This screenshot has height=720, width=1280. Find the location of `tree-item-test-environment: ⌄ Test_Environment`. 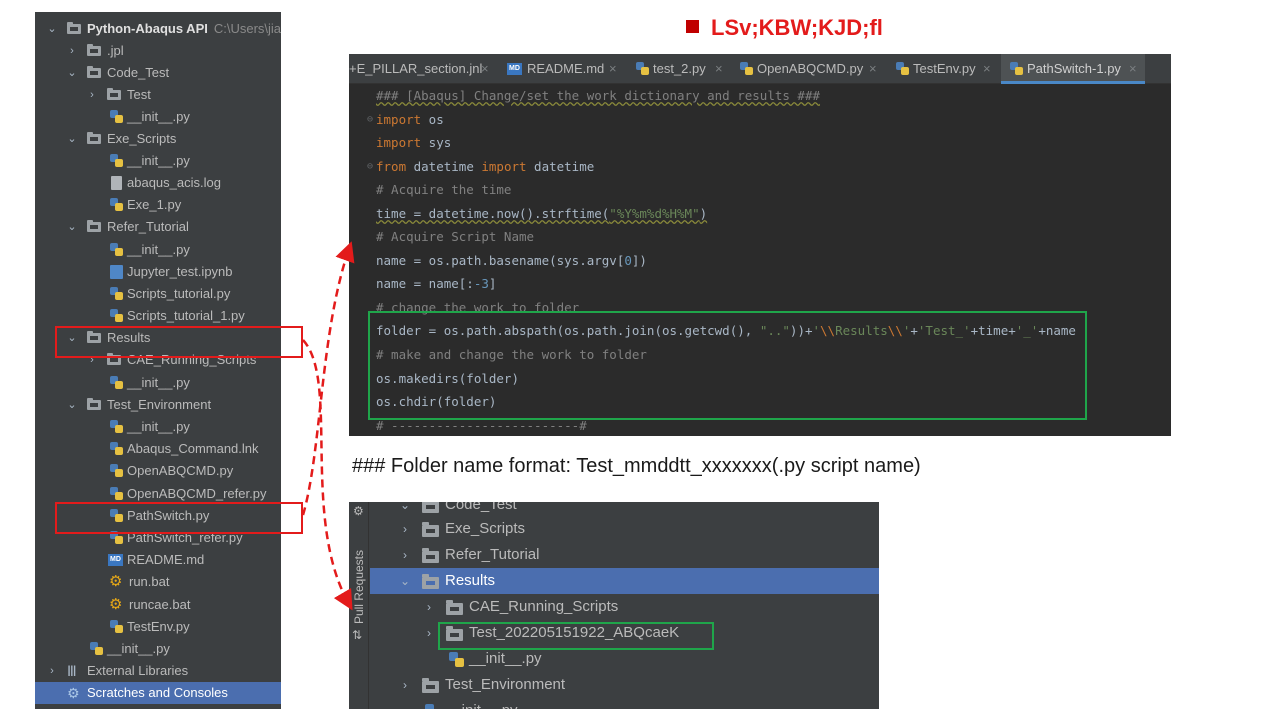

tree-item-test-environment: ⌄ Test_Environment is located at coordinates (158, 405).